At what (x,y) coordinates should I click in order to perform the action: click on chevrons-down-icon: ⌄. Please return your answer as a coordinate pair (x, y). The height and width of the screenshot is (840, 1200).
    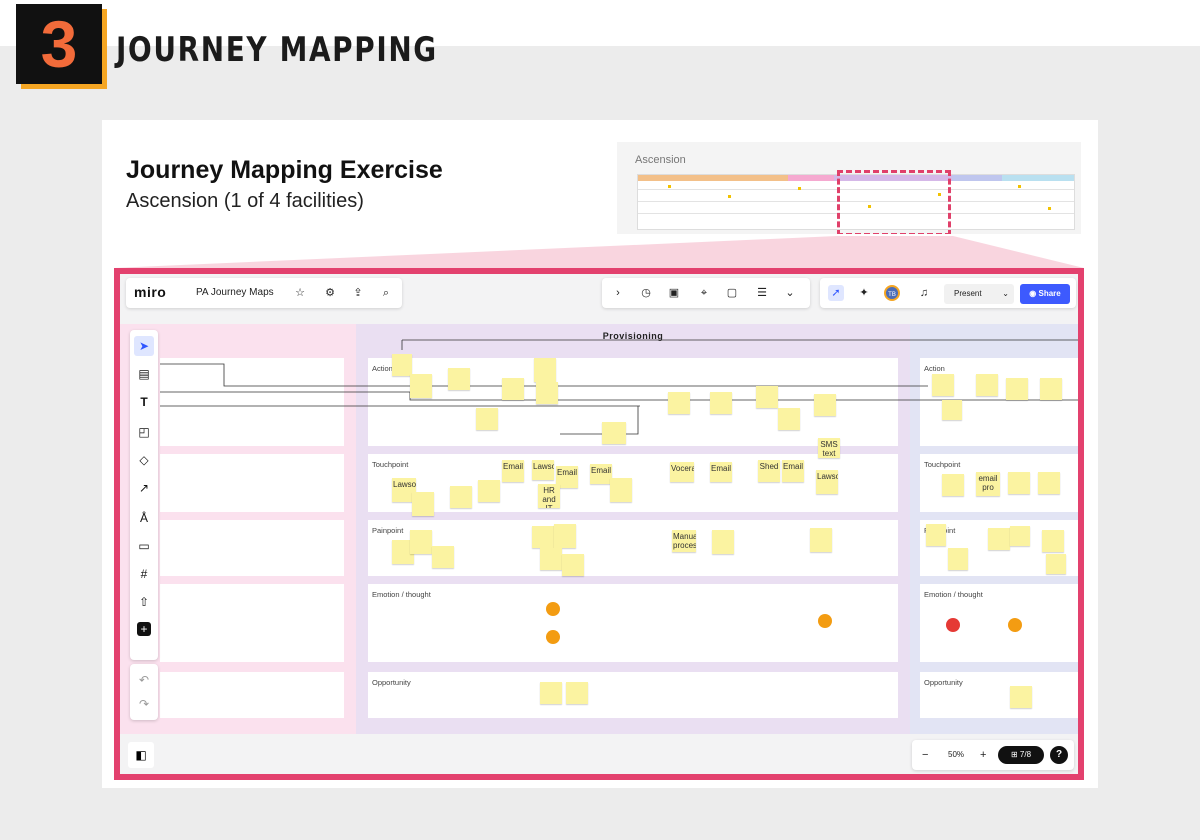
    Looking at the image, I should click on (790, 293).